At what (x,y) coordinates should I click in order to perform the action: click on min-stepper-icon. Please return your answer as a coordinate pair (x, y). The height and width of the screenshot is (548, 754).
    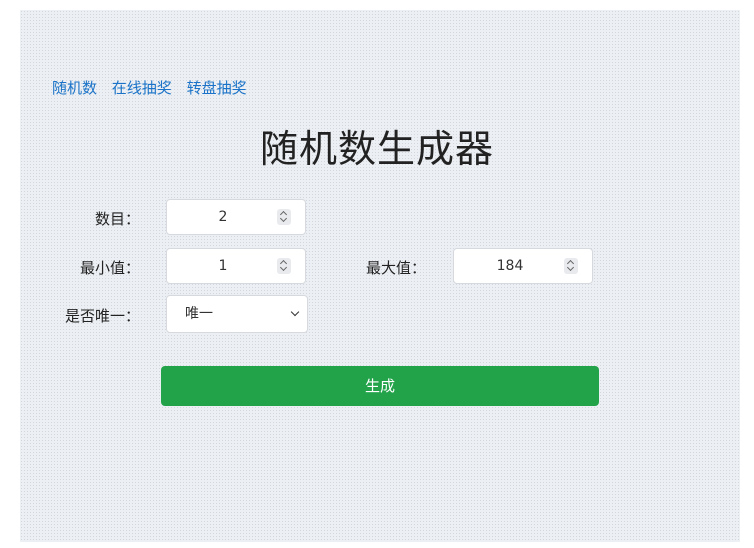
    Looking at the image, I should click on (284, 266).